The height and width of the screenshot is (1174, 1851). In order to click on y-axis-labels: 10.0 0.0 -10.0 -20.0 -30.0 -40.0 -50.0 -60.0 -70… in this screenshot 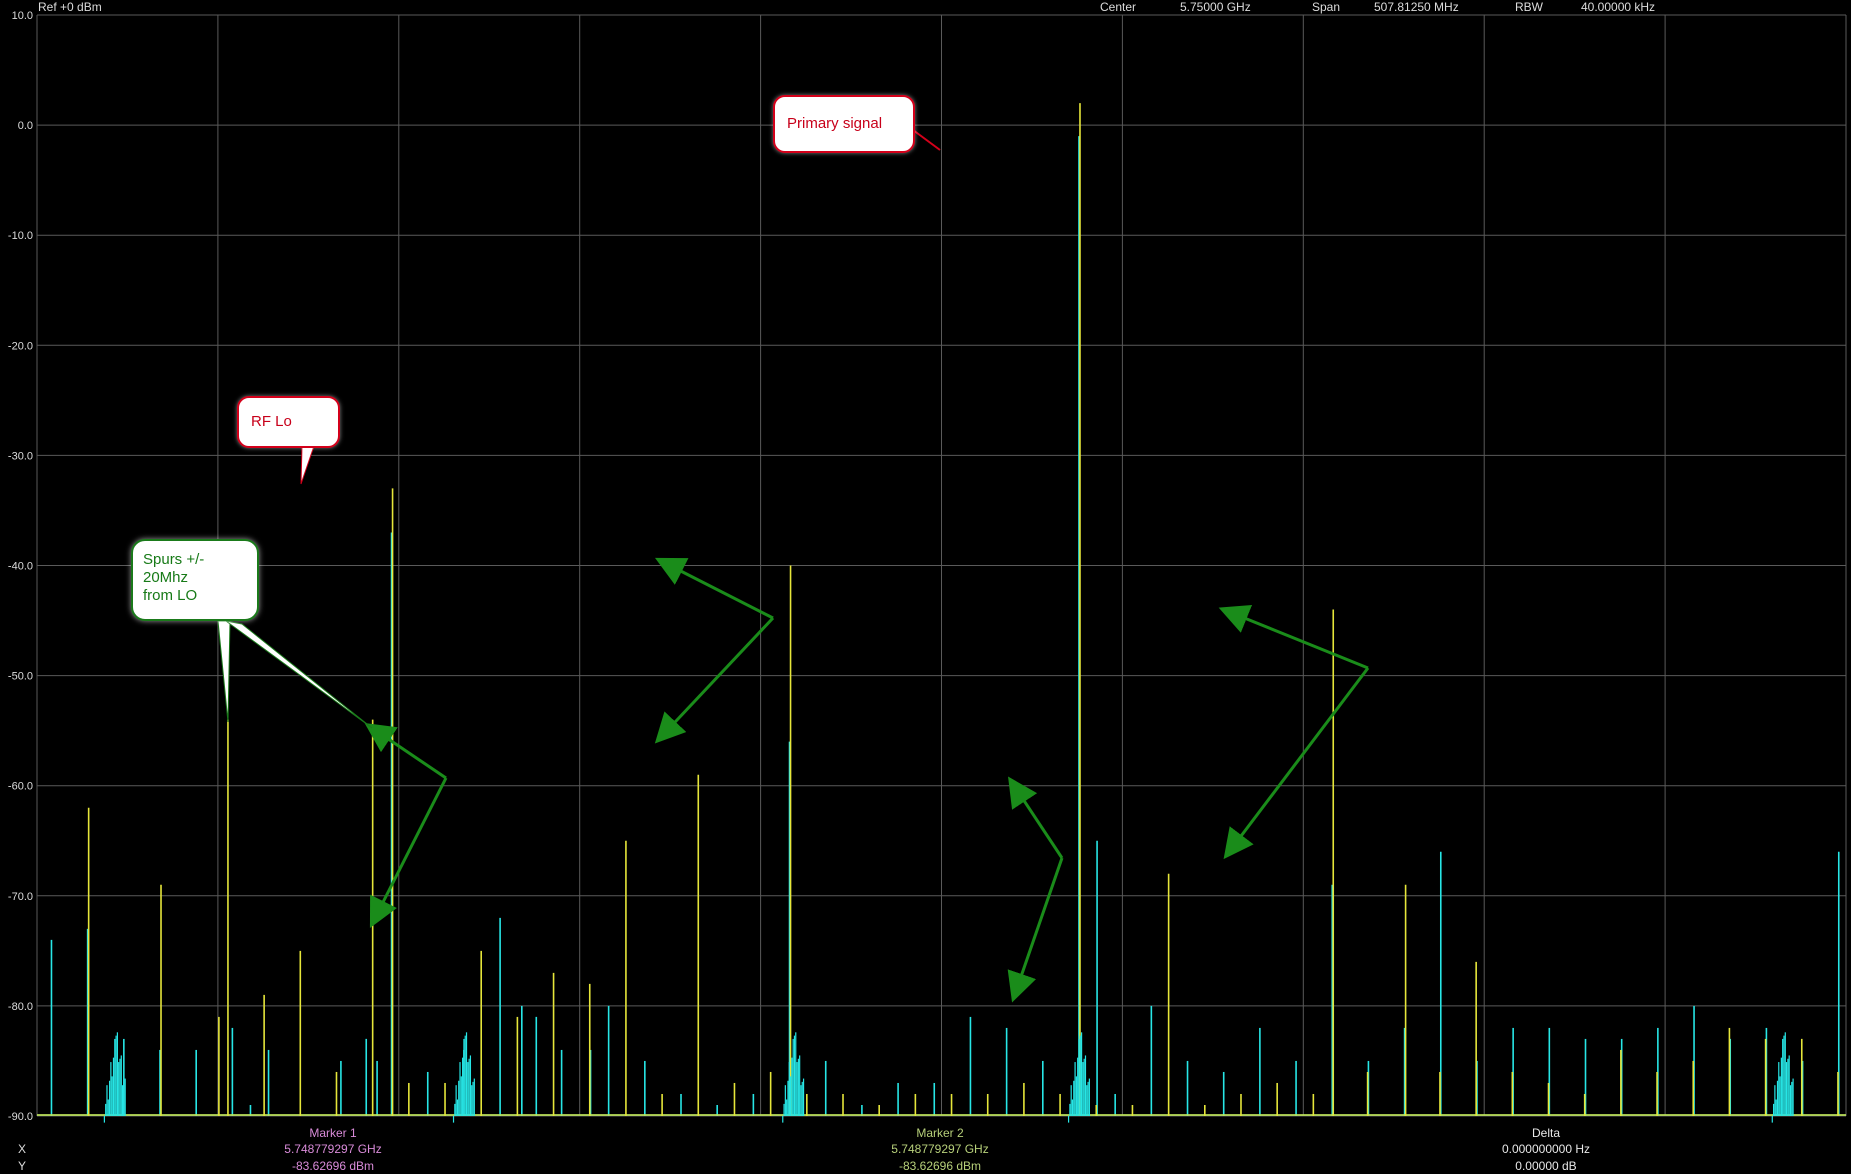, I will do `click(20, 566)`.